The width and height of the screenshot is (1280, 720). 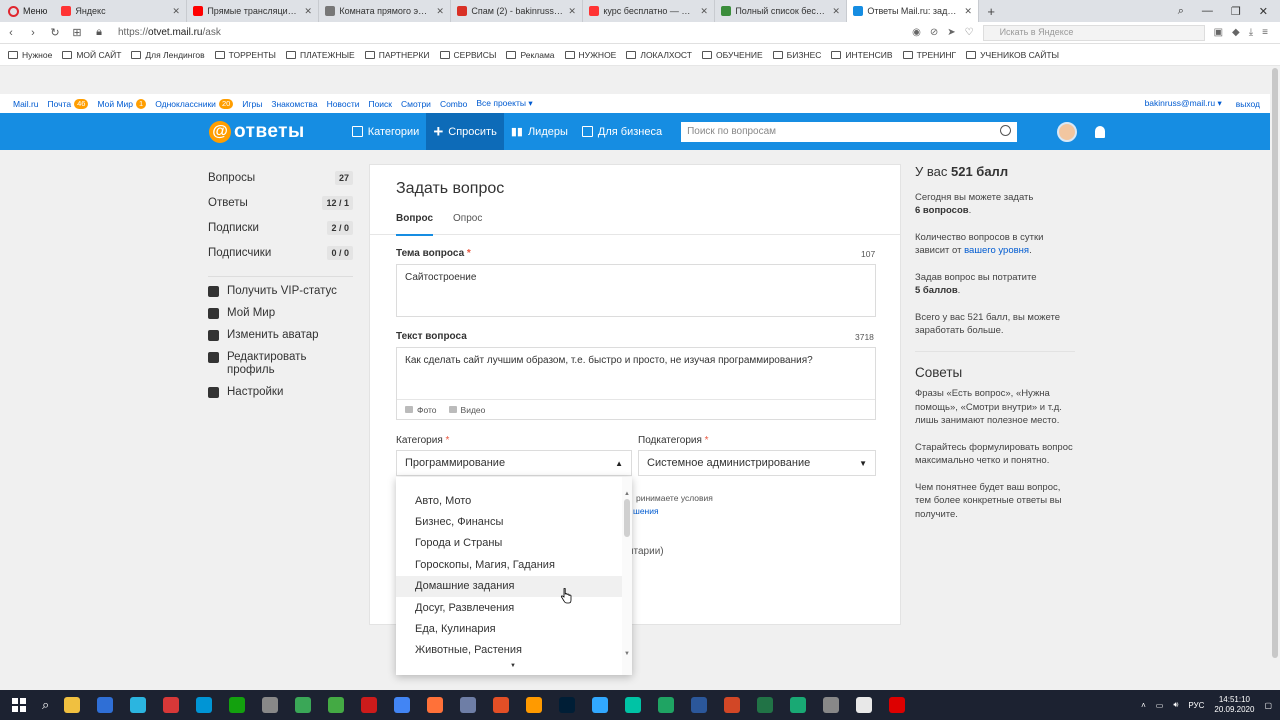 What do you see at coordinates (11, 33) in the screenshot?
I see `back-icon: ‹` at bounding box center [11, 33].